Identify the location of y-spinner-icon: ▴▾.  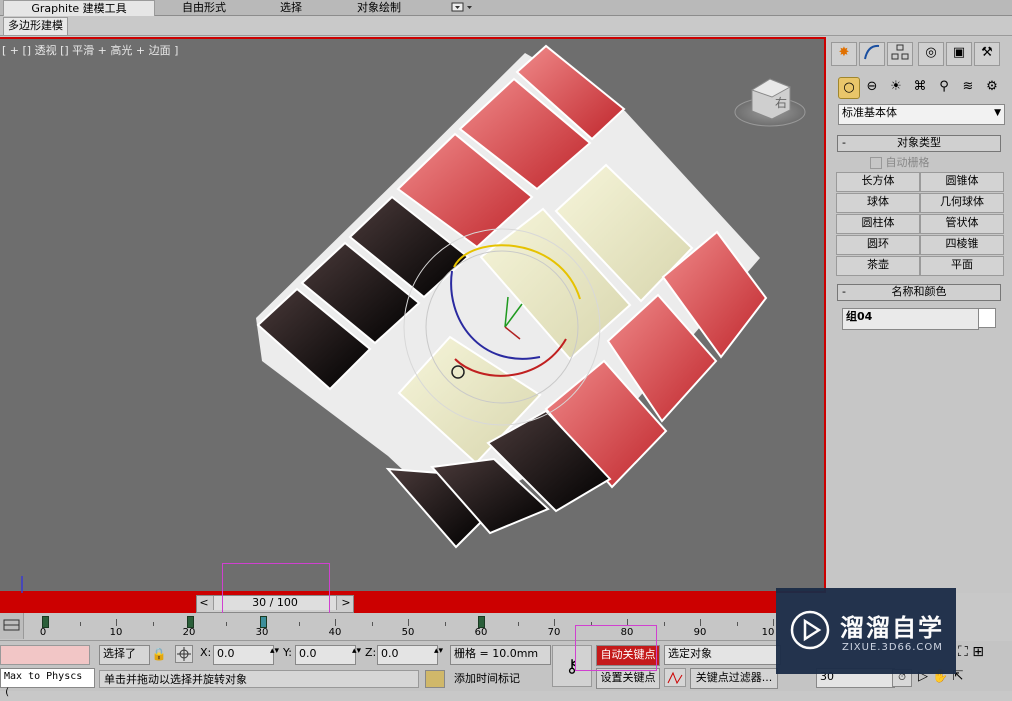
(356, 651).